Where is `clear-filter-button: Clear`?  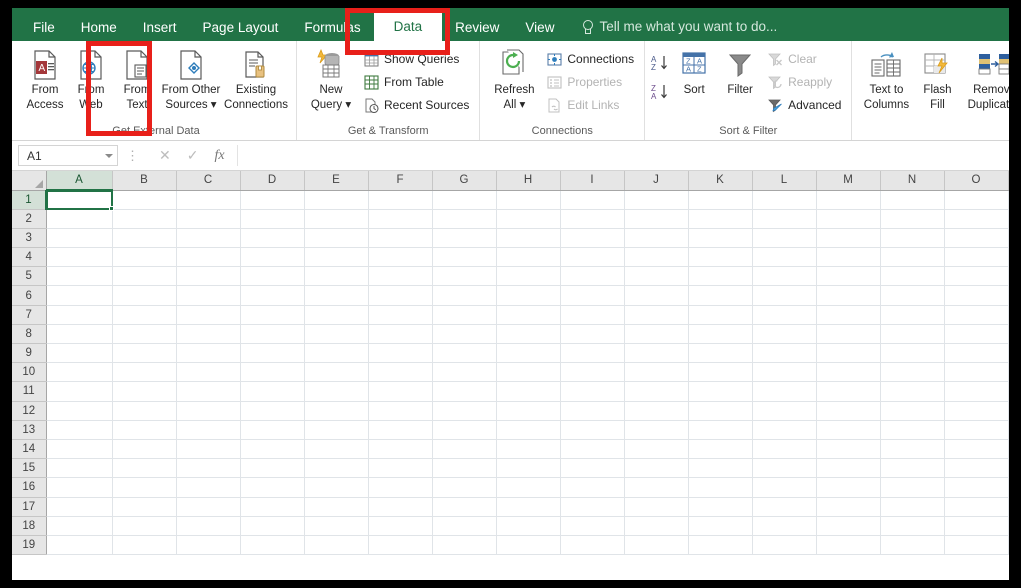
clear-filter-button: Clear is located at coordinates (804, 59).